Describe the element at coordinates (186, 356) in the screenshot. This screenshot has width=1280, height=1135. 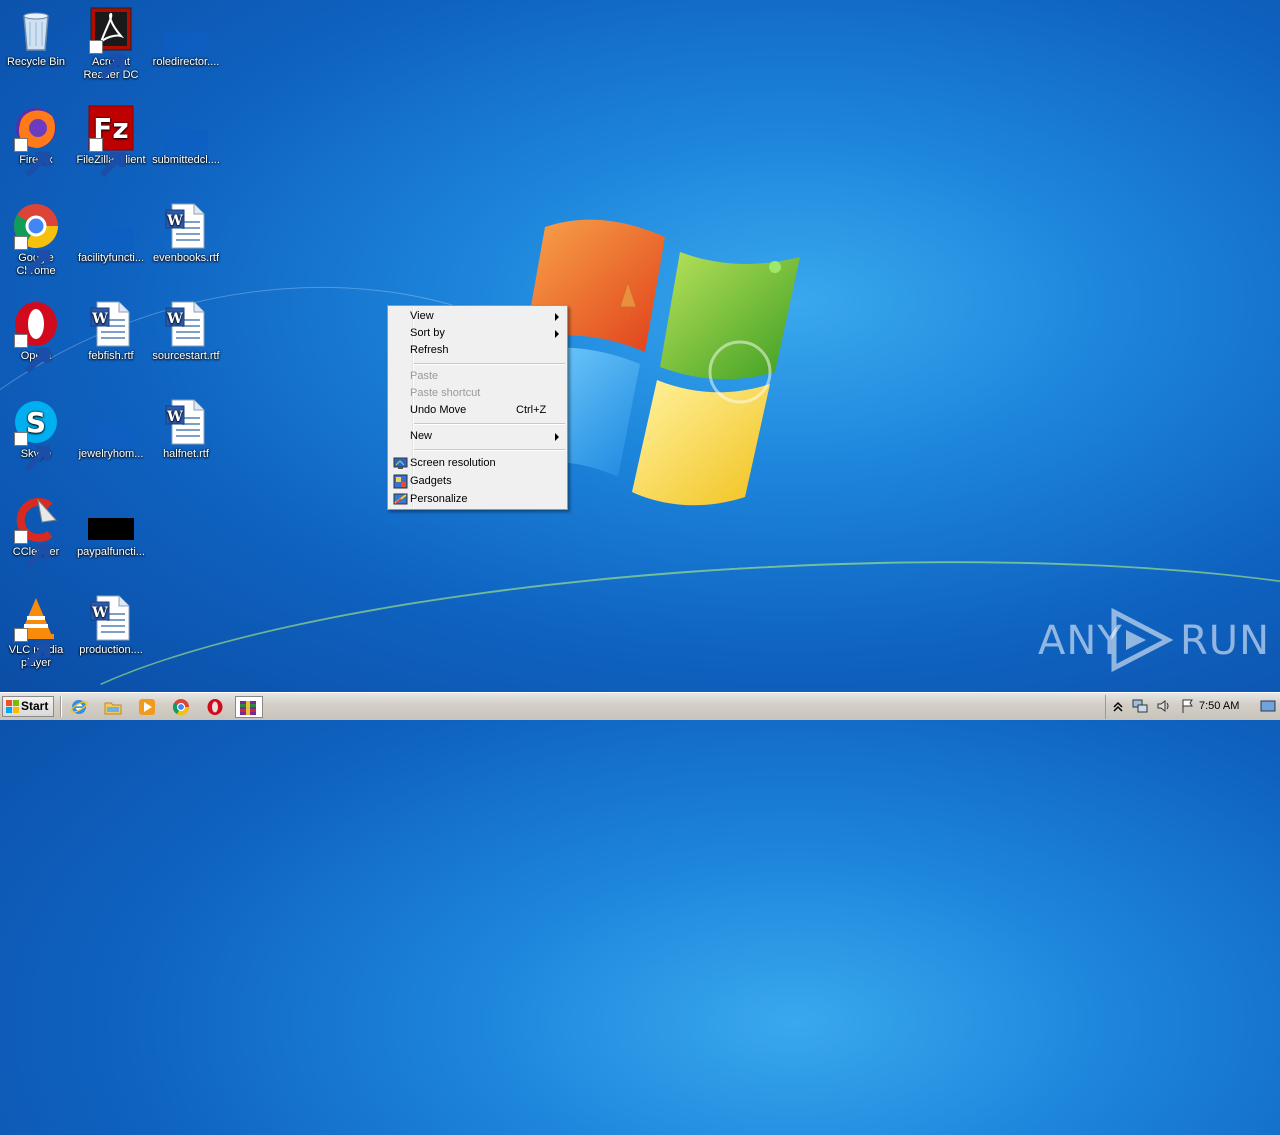
I see `desktop-icon-label: sourcestart.rtf` at that location.